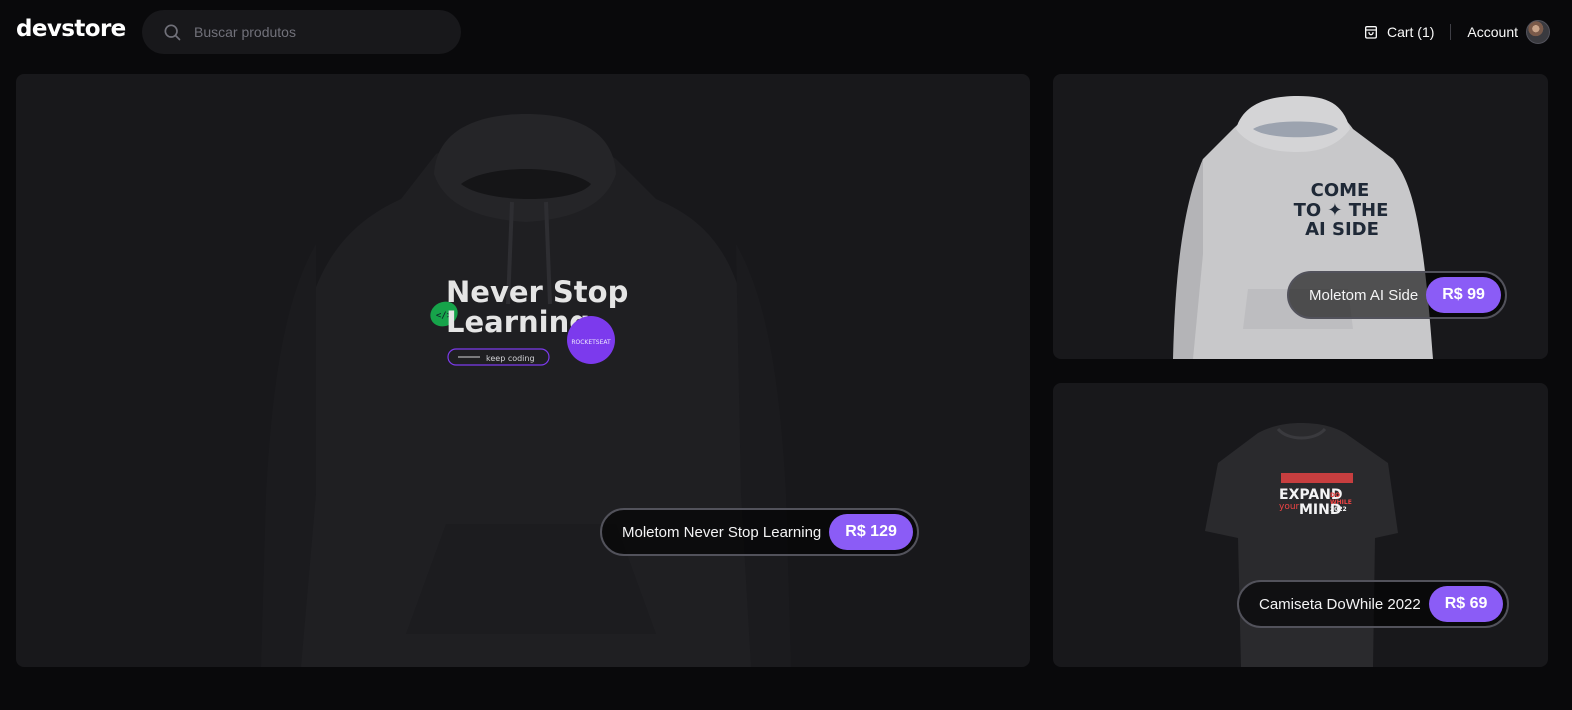 This screenshot has height=710, width=1572. I want to click on search-icon, so click(172, 32).